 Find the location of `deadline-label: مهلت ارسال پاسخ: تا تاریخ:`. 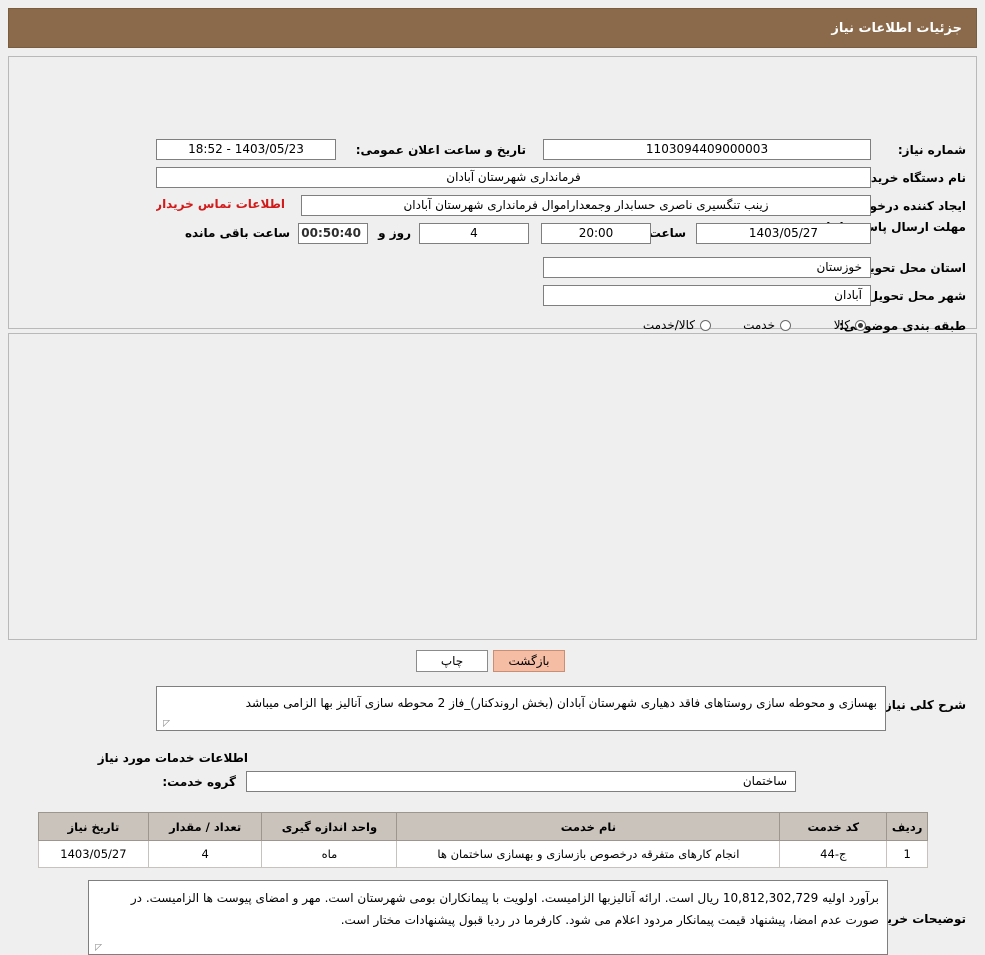

deadline-label: مهلت ارسال پاسخ: تا تاریخ: is located at coordinates (883, 227).